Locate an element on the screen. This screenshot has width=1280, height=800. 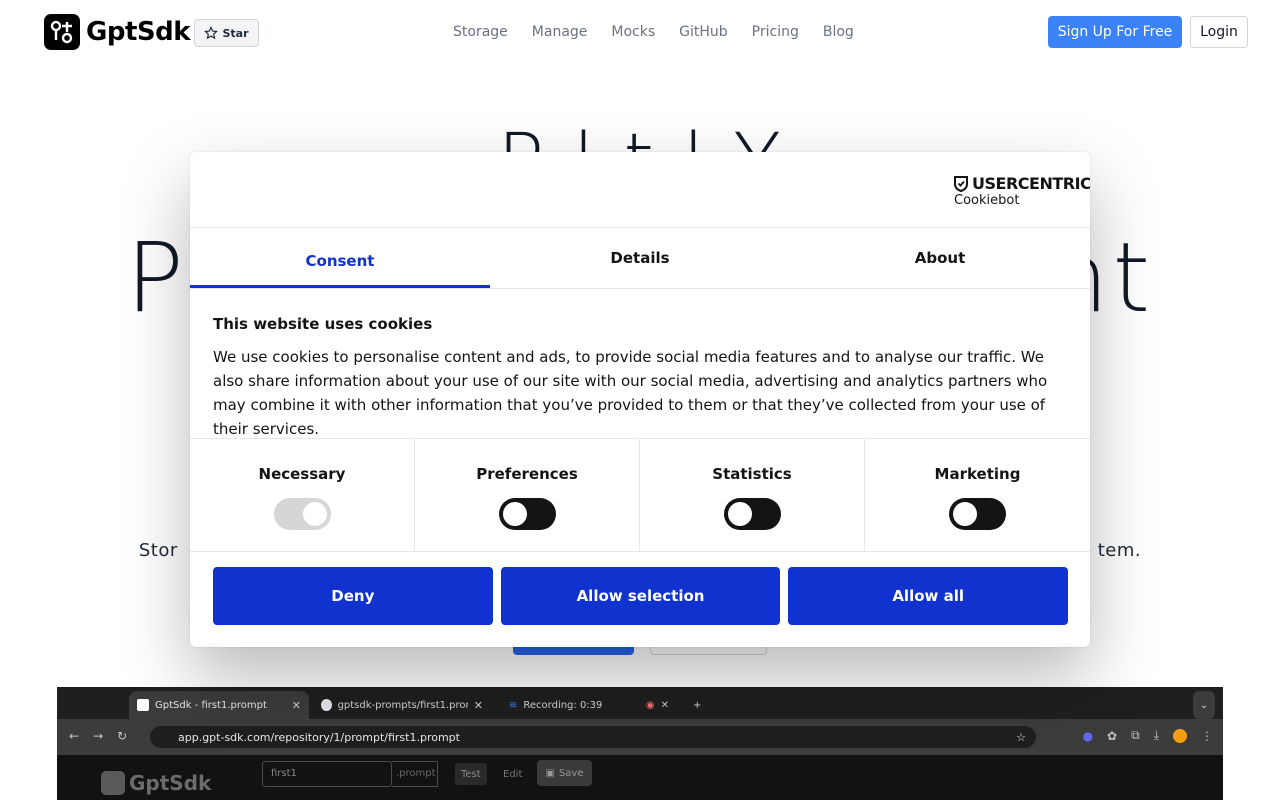
app-logo: GptSdk is located at coordinates (156, 783).